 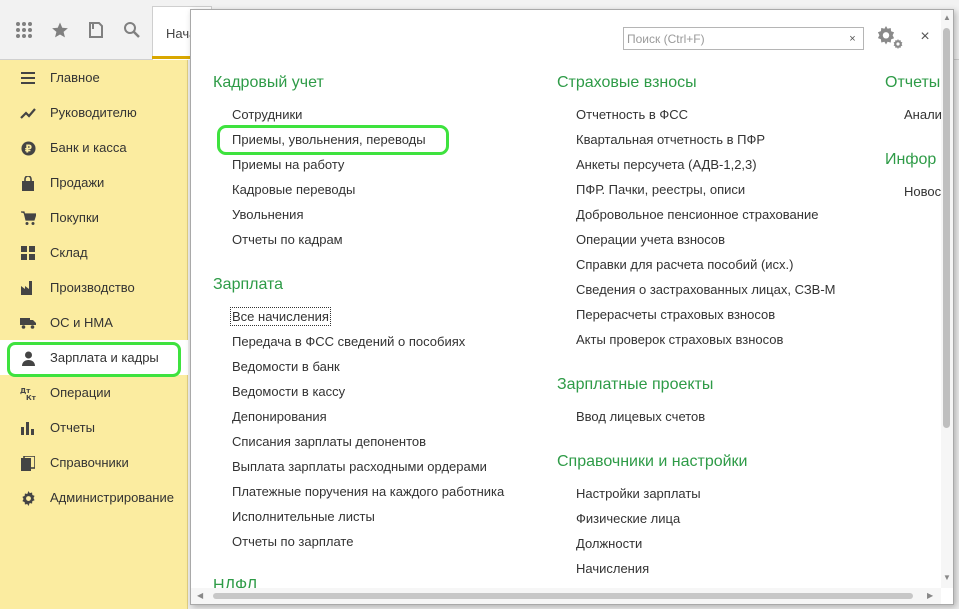 What do you see at coordinates (612, 568) in the screenshot?
I see `link-accruals: Начисления` at bounding box center [612, 568].